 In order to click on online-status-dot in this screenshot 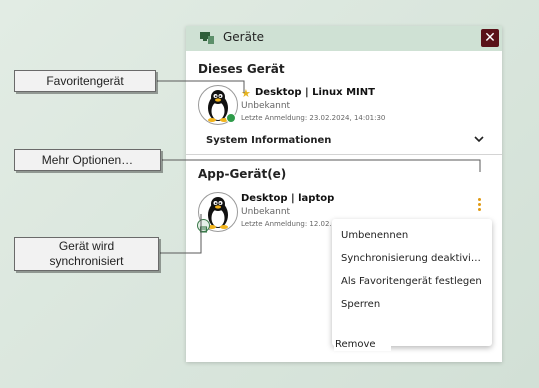, I will do `click(231, 118)`.